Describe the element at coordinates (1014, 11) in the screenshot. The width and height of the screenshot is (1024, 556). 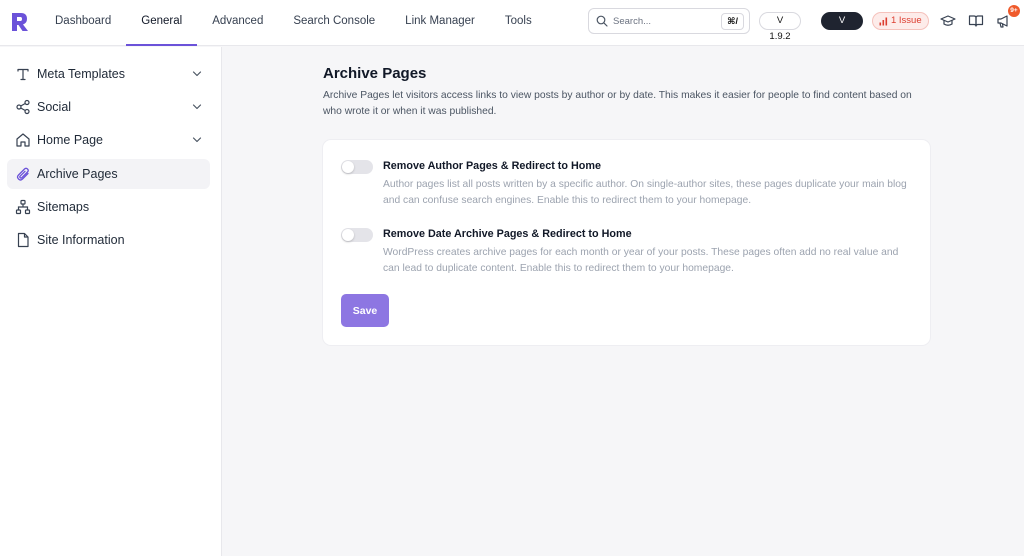
I see `notification-count: 9+` at that location.